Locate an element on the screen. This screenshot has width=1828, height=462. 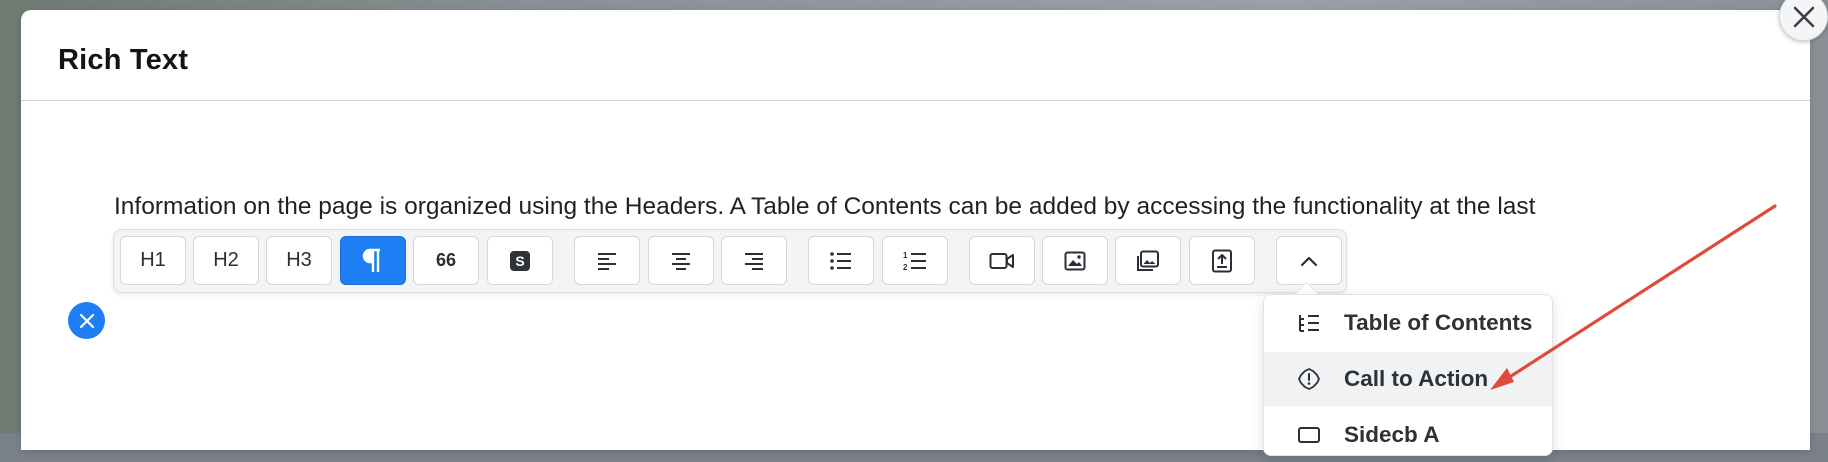
insert-gallery-button is located at coordinates (1148, 260).